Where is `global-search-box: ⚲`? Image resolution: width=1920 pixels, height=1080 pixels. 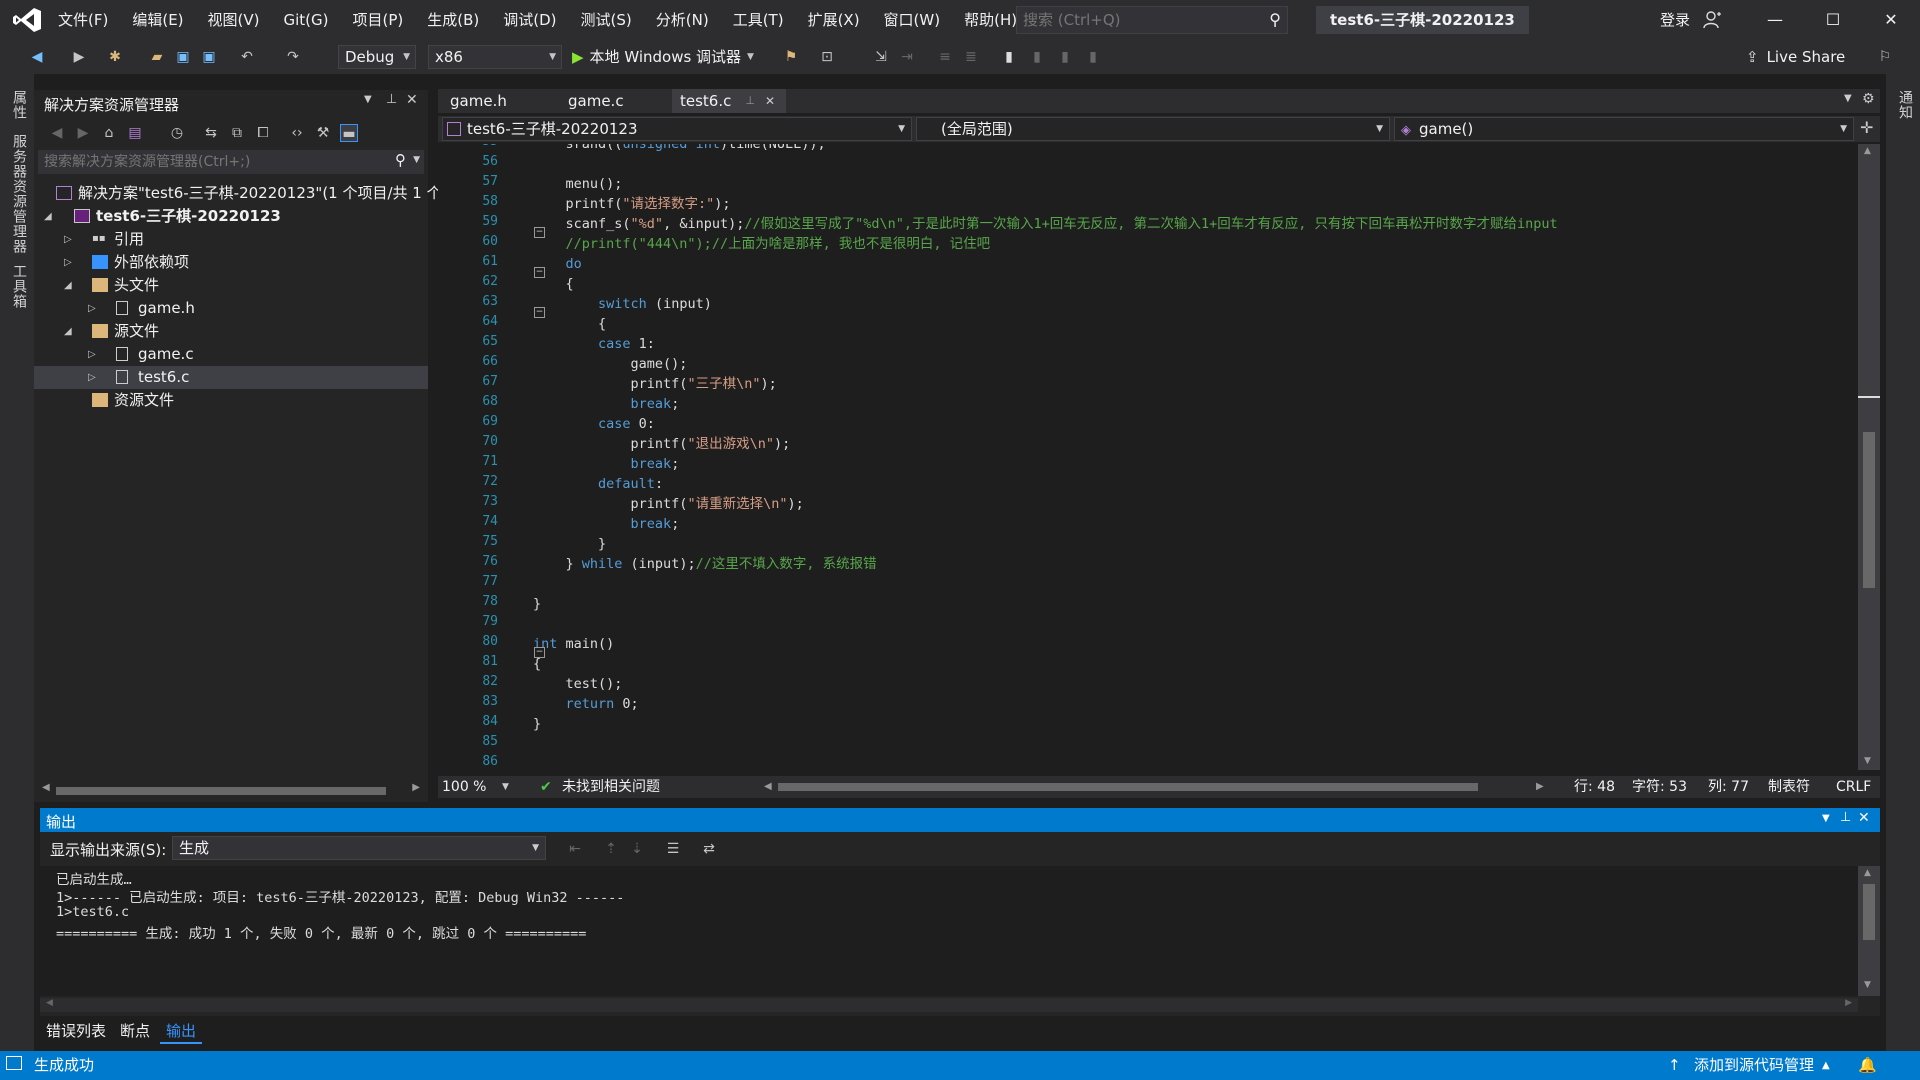 global-search-box: ⚲ is located at coordinates (1152, 20).